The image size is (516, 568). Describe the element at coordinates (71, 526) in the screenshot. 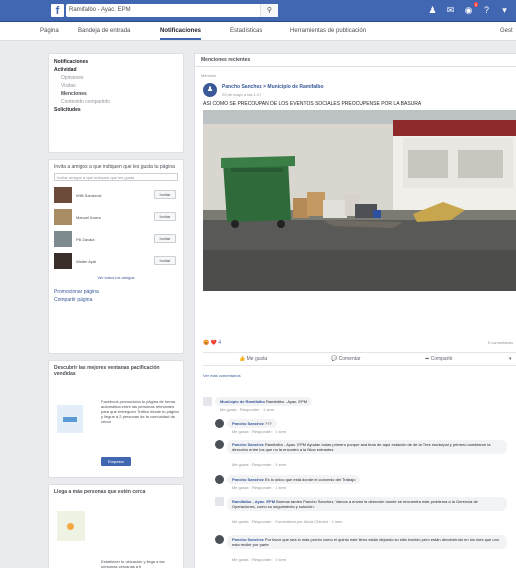

I see `map-pin-icon` at that location.